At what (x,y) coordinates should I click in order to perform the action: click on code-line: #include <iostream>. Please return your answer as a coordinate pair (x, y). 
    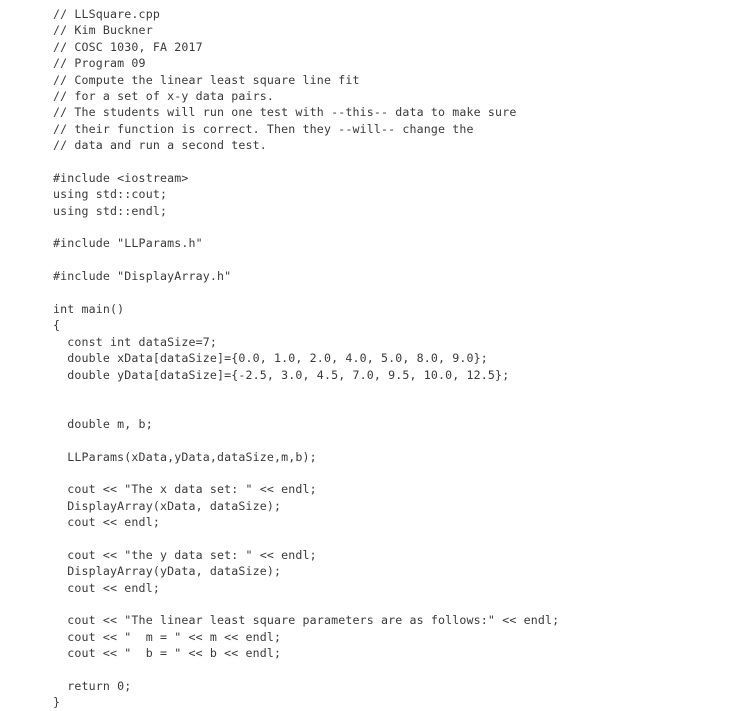
    Looking at the image, I should click on (121, 177).